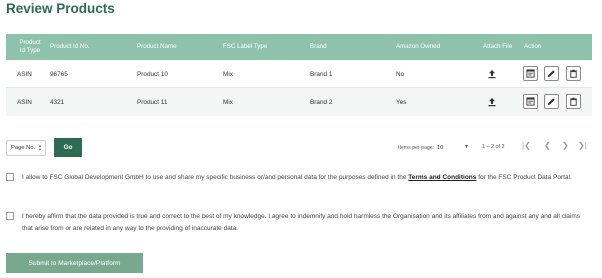 The image size is (602, 278). I want to click on col-product-id-no: Product Id No., so click(70, 47).